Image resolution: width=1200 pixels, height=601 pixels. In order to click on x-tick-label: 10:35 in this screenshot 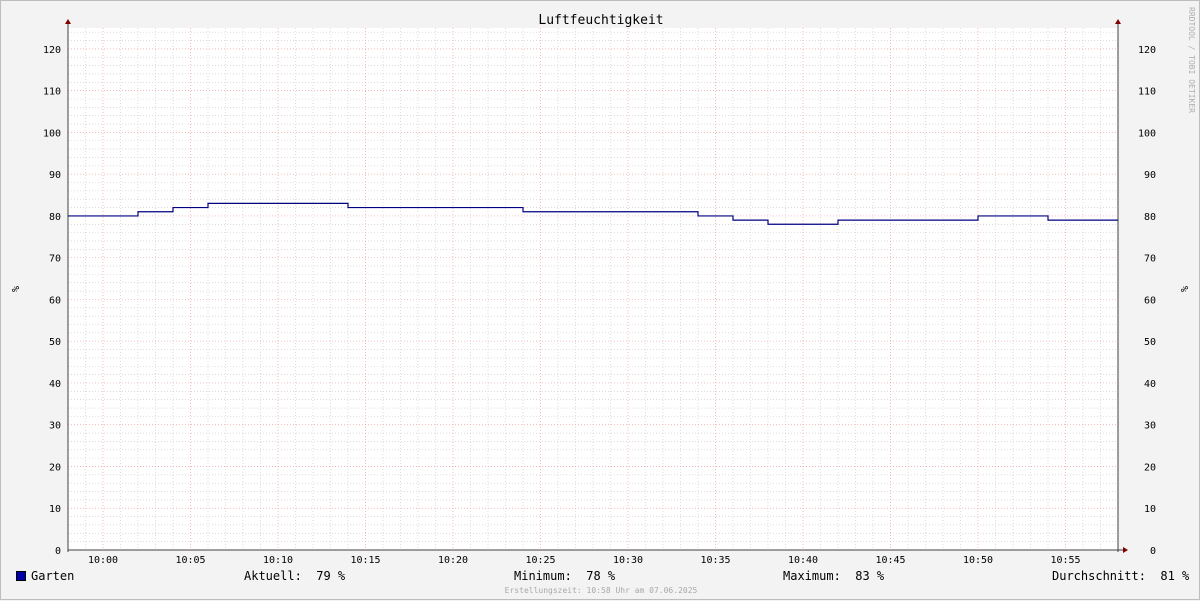, I will do `click(715, 560)`.